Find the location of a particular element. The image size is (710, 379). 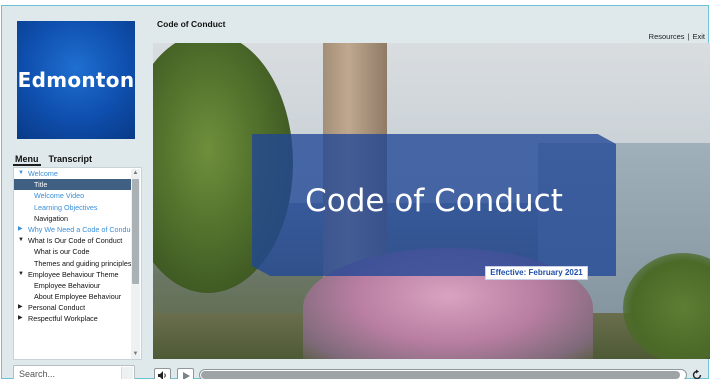

menu-item: ▼ Welcome is located at coordinates (73, 173).